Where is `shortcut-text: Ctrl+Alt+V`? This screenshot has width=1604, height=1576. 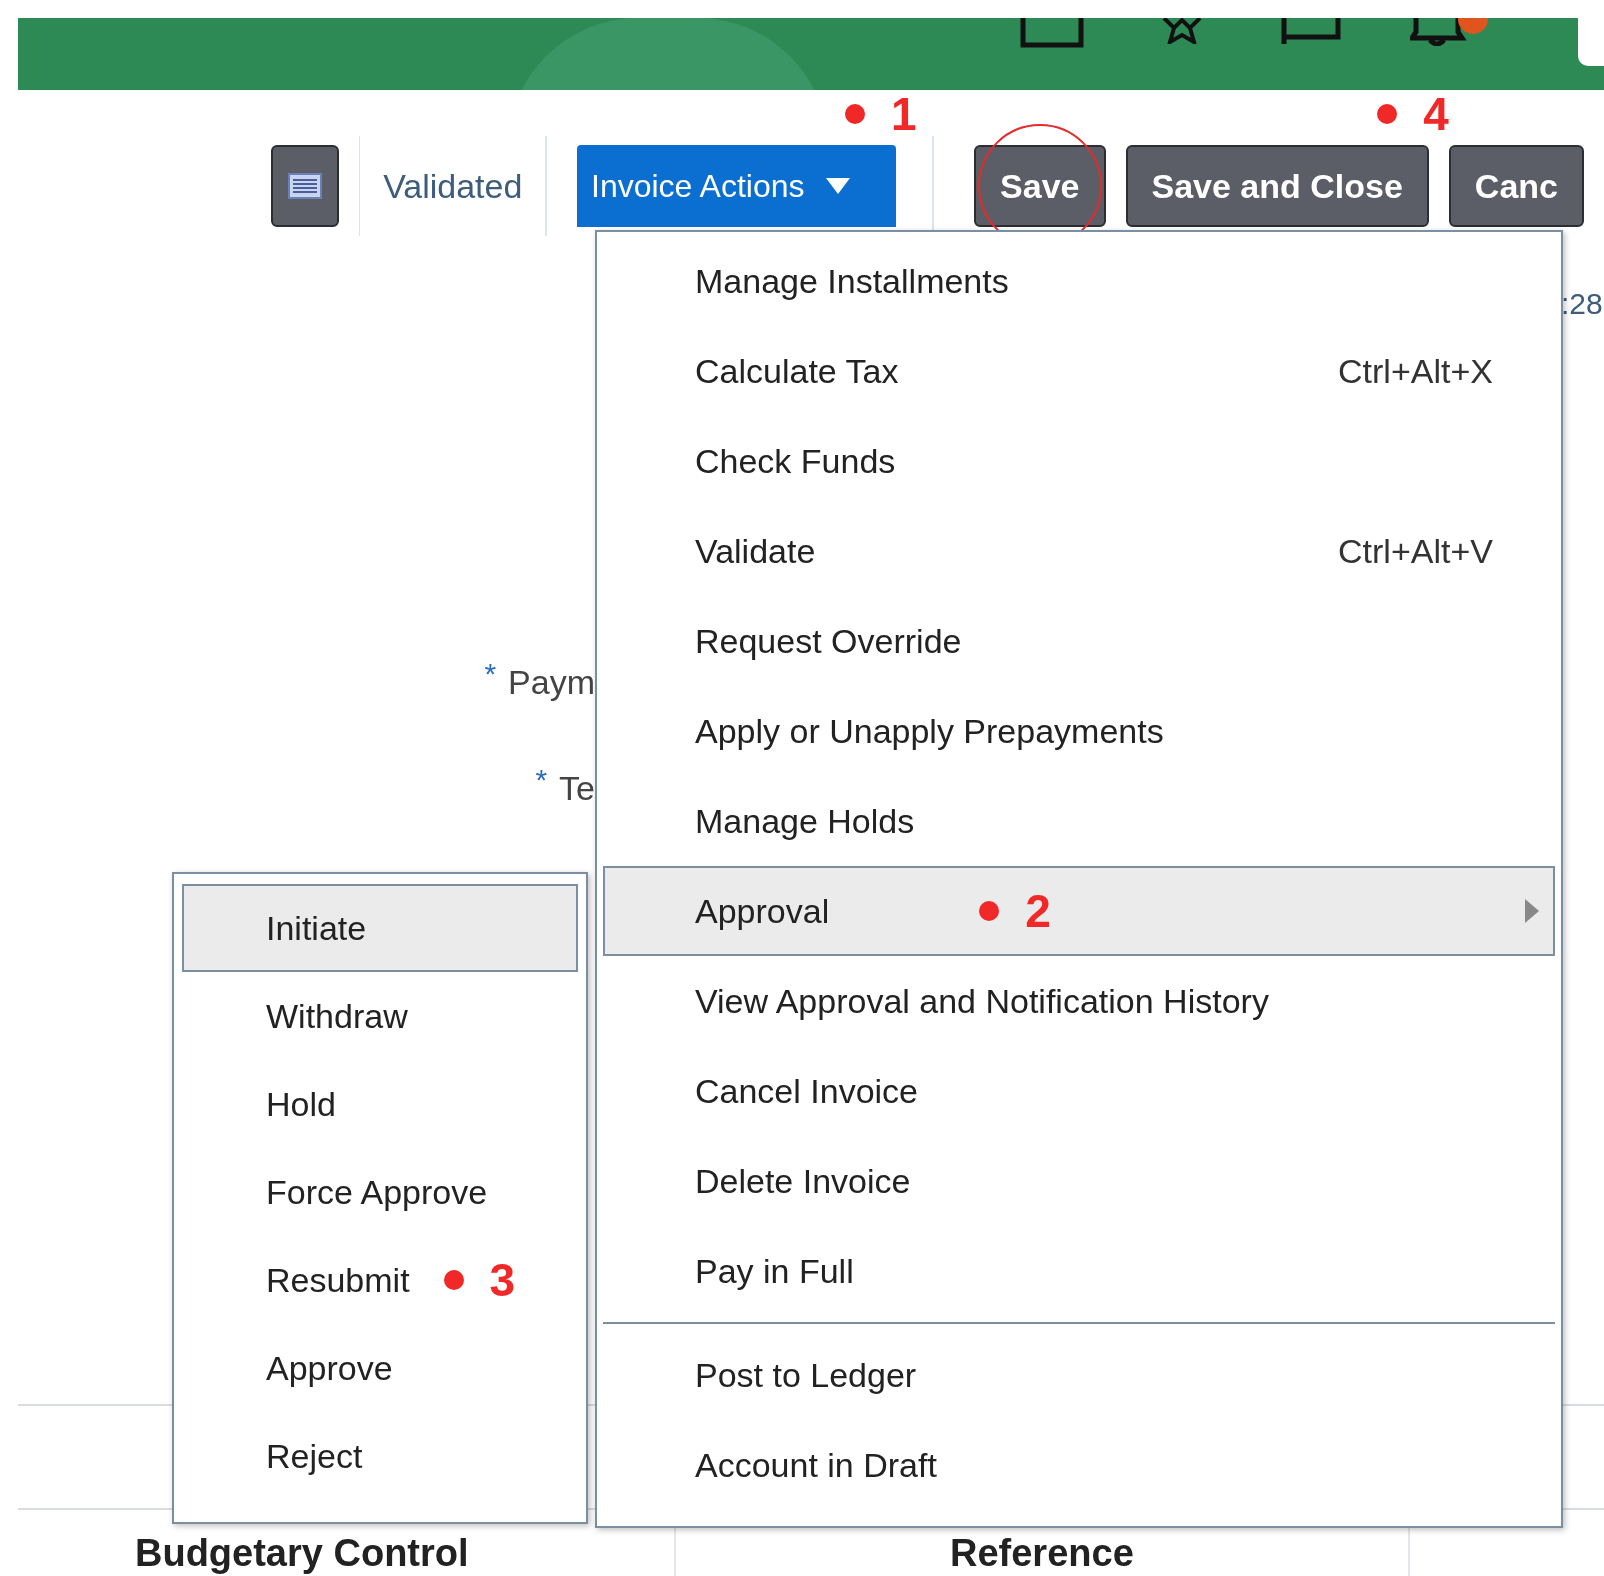 shortcut-text: Ctrl+Alt+V is located at coordinates (1415, 551).